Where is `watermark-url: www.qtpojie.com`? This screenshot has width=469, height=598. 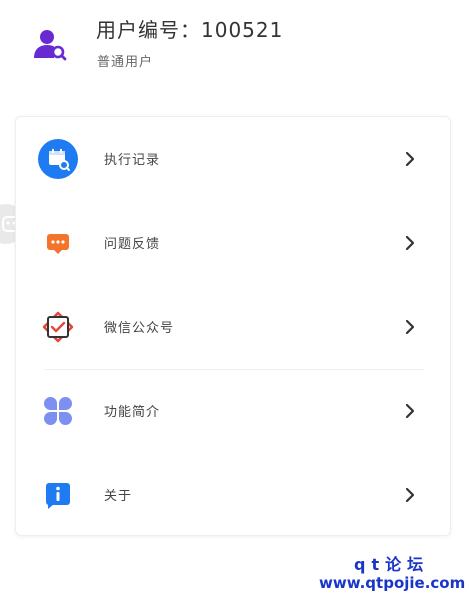 watermark-url: www.qtpojie.com is located at coordinates (392, 583).